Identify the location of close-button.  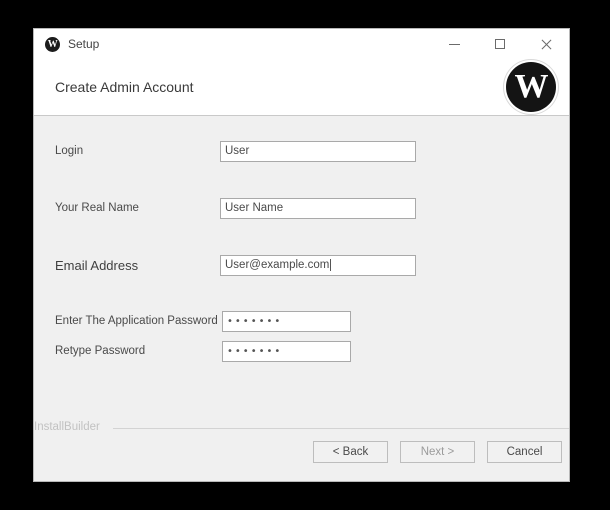
(546, 44).